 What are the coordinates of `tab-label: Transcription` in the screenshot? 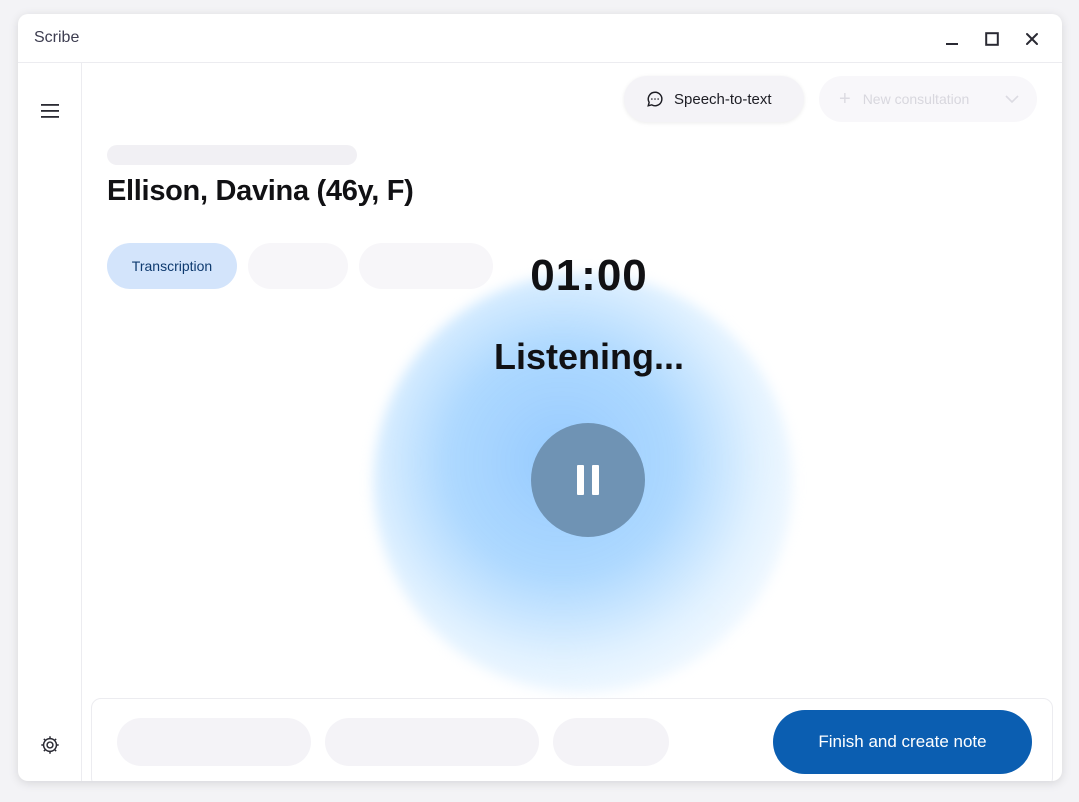 It's located at (172, 266).